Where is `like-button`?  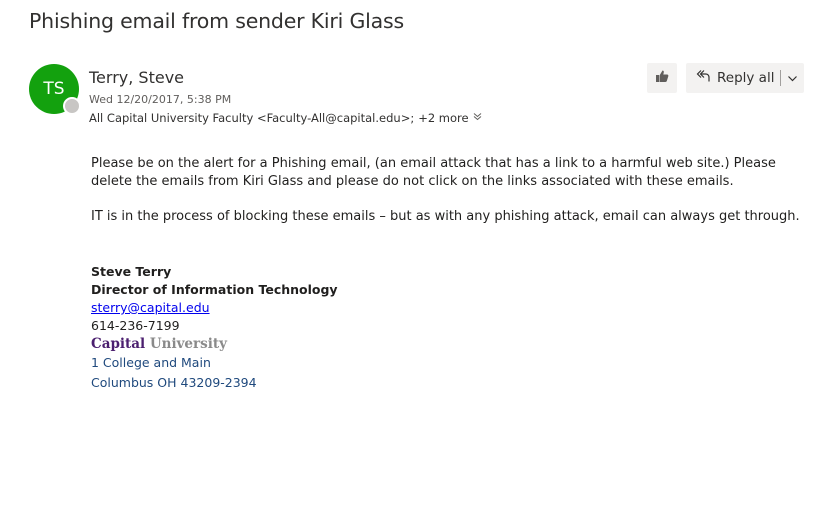 like-button is located at coordinates (662, 78).